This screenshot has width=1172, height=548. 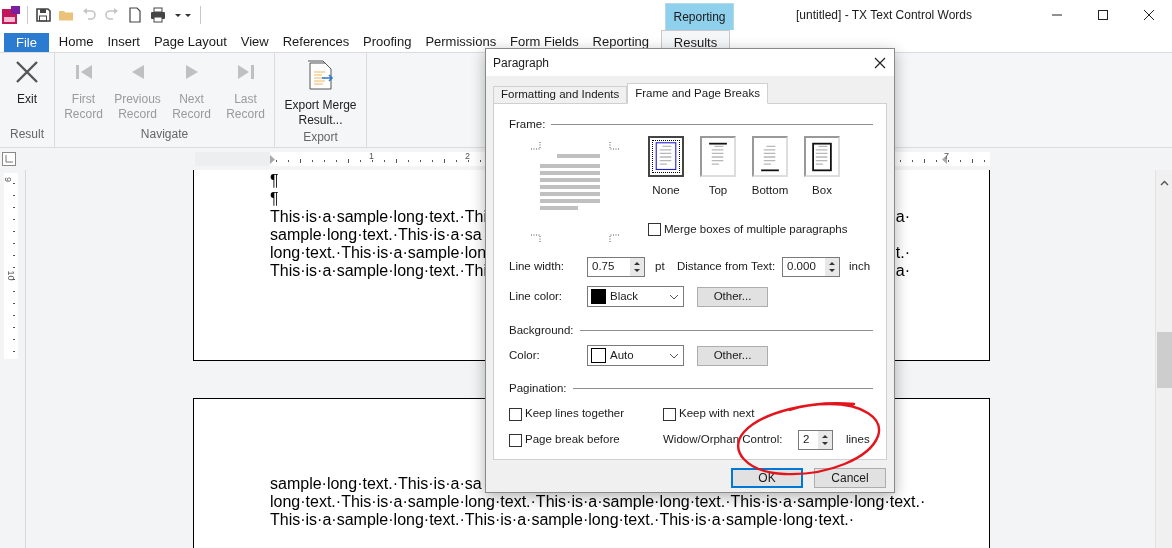 I want to click on printer-icon, so click(x=158, y=15).